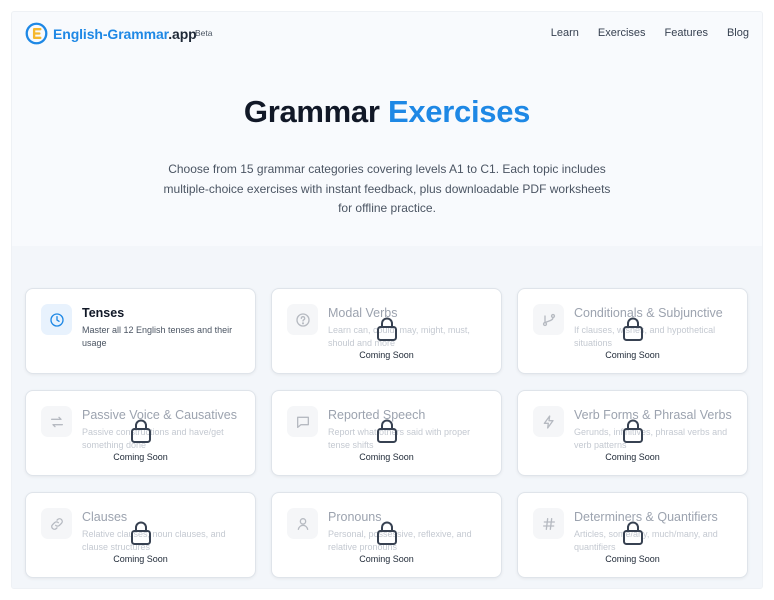  What do you see at coordinates (159, 415) in the screenshot?
I see `category-title: Passive Voice & Causatives` at bounding box center [159, 415].